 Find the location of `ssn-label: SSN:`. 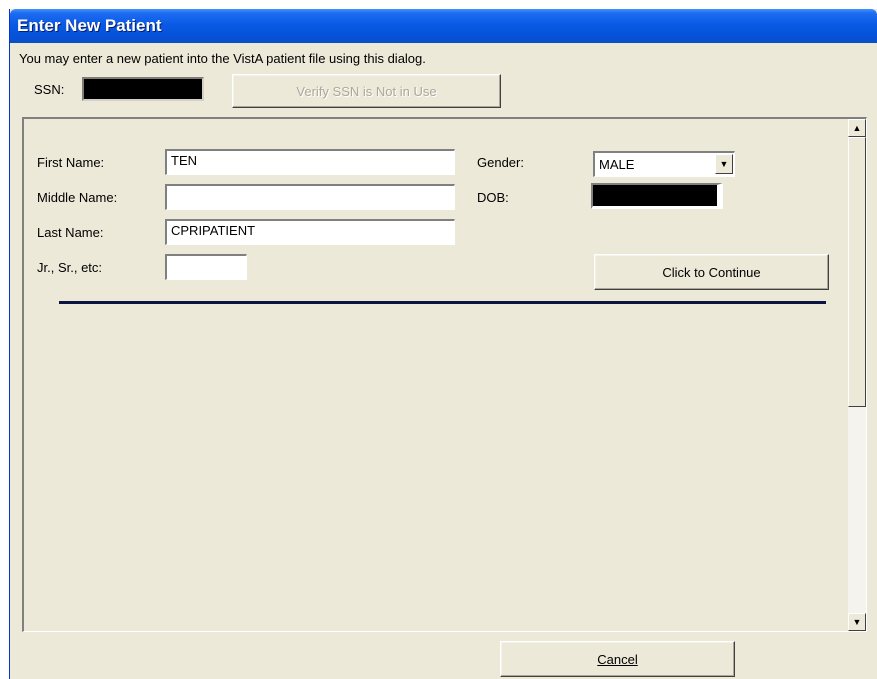

ssn-label: SSN: is located at coordinates (49, 89).